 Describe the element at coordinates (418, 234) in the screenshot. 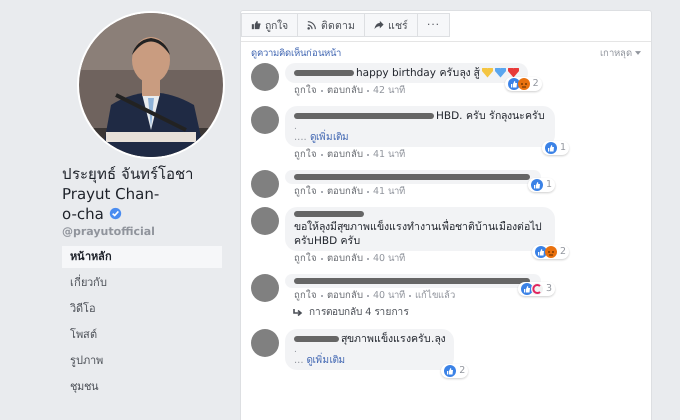

I see `comment-text: ขอให้ลุงมีสุขภาพแข็งแรงทำงานเพื่อชาติบ้านเมืองต่อไปครับHBD ครับ` at that location.